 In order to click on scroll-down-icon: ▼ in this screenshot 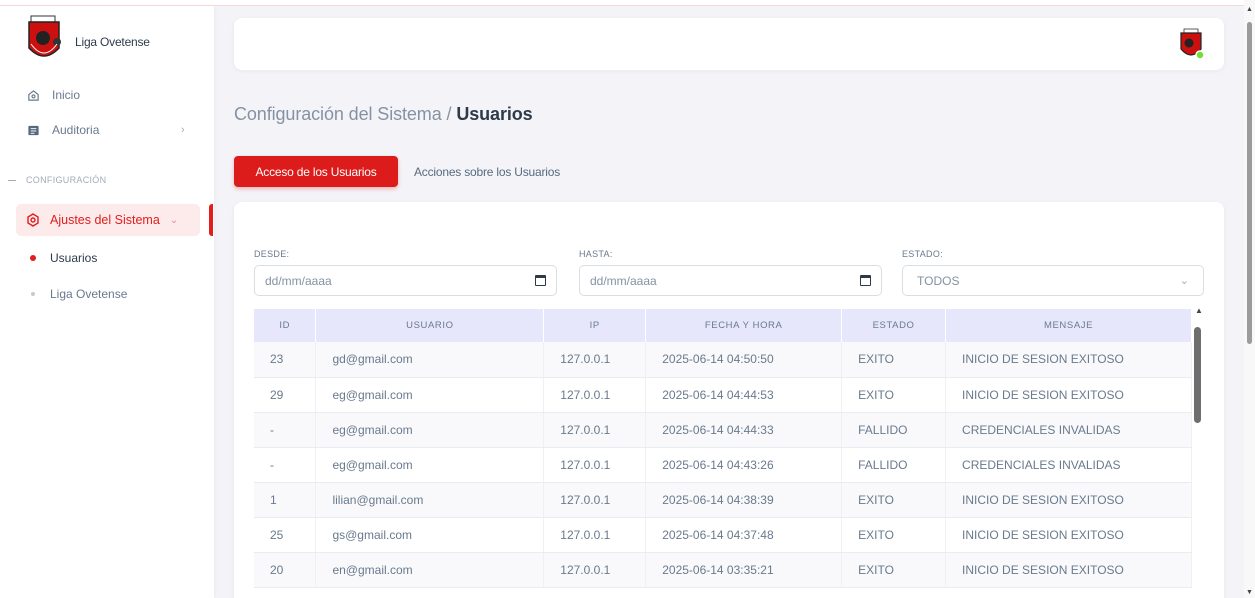, I will do `click(1249, 592)`.